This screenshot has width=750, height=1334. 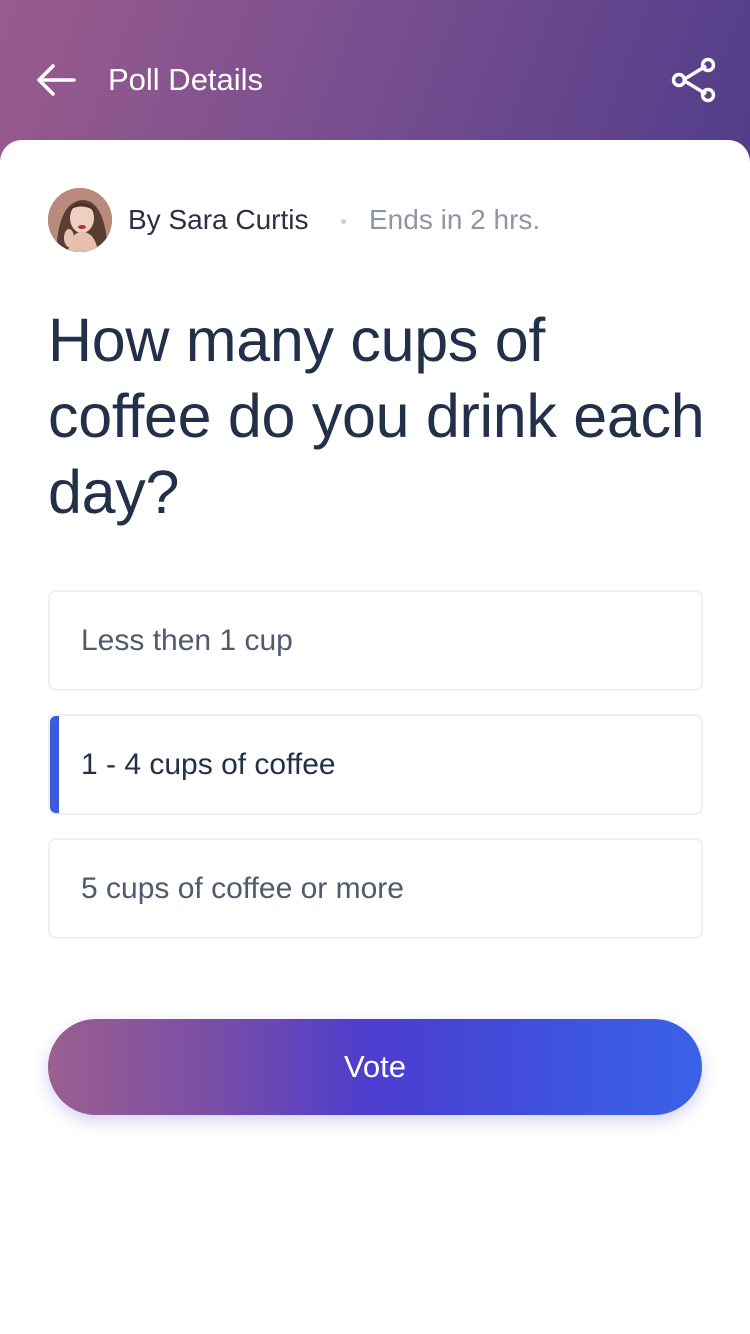 I want to click on ends-in-label: Ends in 2 hrs., so click(x=455, y=219).